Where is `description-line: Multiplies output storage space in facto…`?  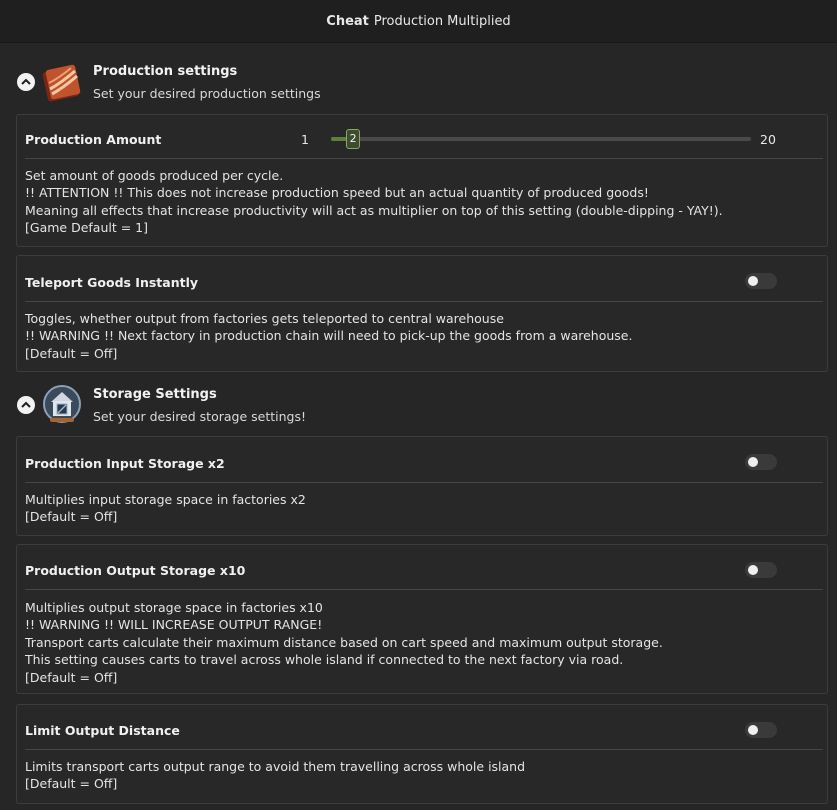
description-line: Multiplies output storage space in facto… is located at coordinates (174, 607).